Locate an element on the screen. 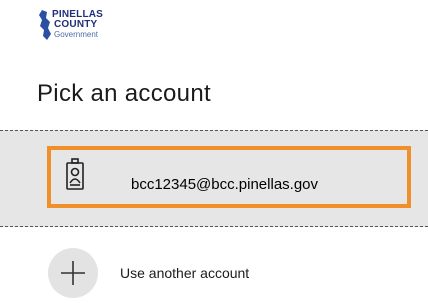 This screenshot has height=303, width=428. use-another-account-button: Use another account is located at coordinates (198, 273).